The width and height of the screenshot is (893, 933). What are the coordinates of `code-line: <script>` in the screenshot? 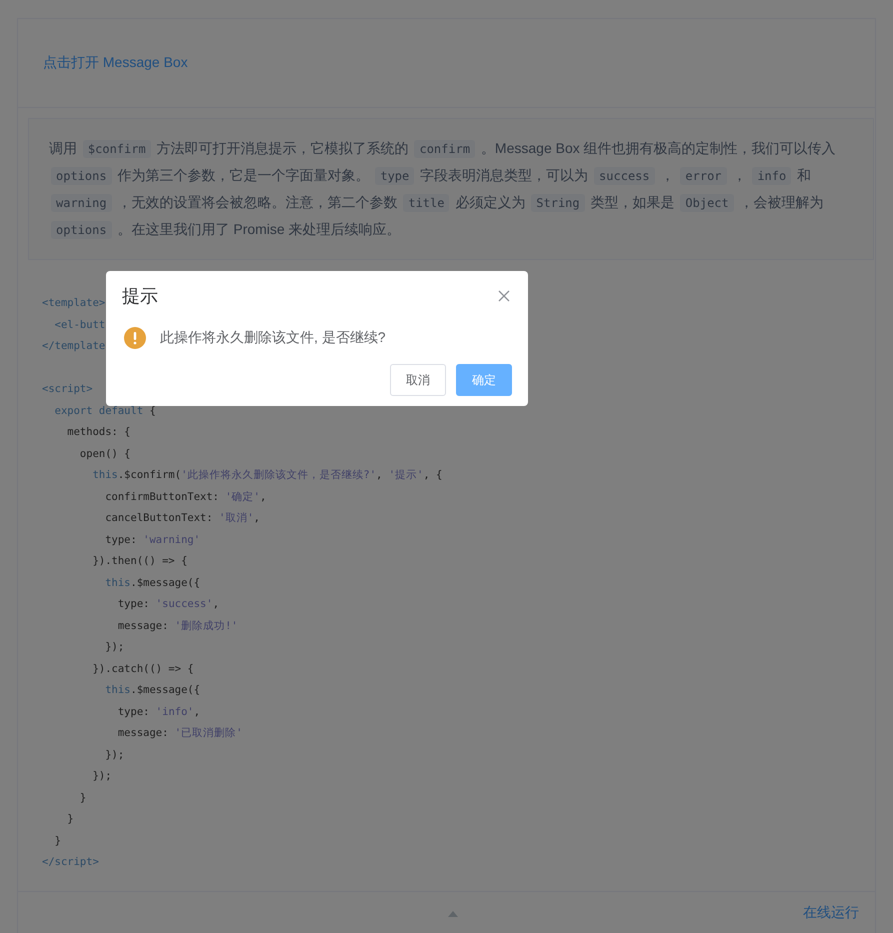 It's located at (67, 389).